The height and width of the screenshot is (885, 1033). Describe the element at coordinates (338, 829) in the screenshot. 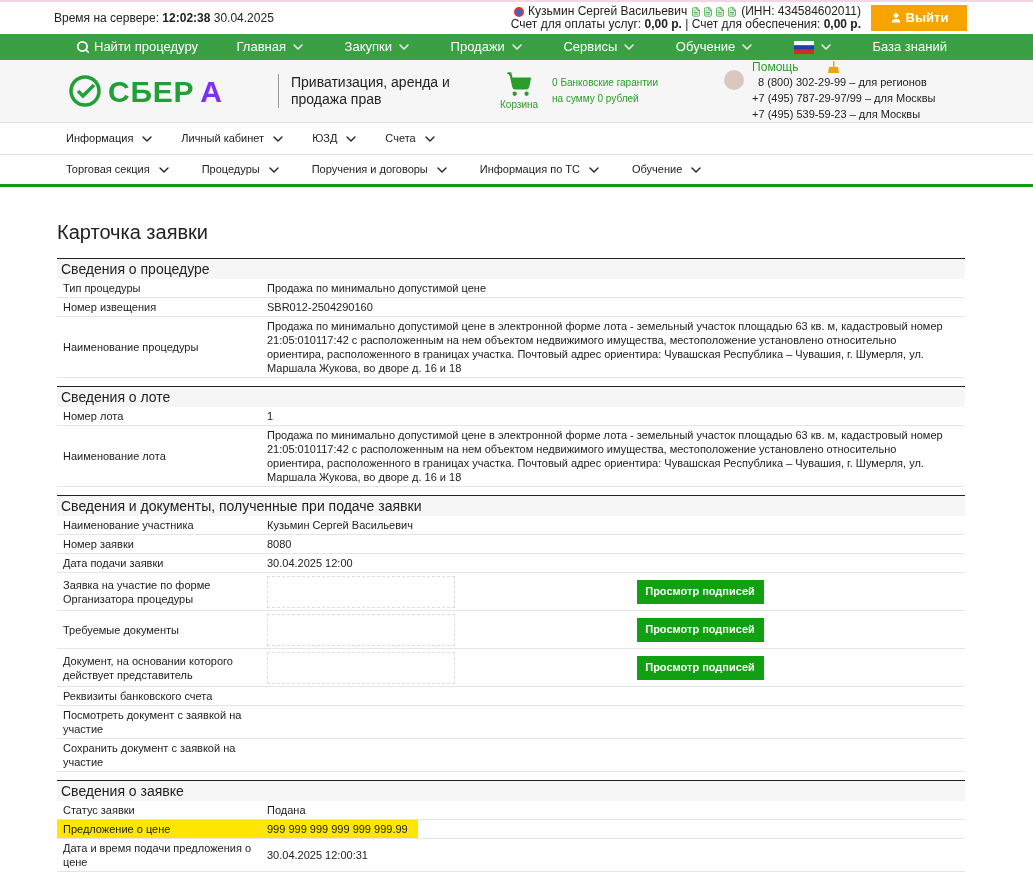

I see `field-value: 999 999 999 999 999 999.99` at that location.